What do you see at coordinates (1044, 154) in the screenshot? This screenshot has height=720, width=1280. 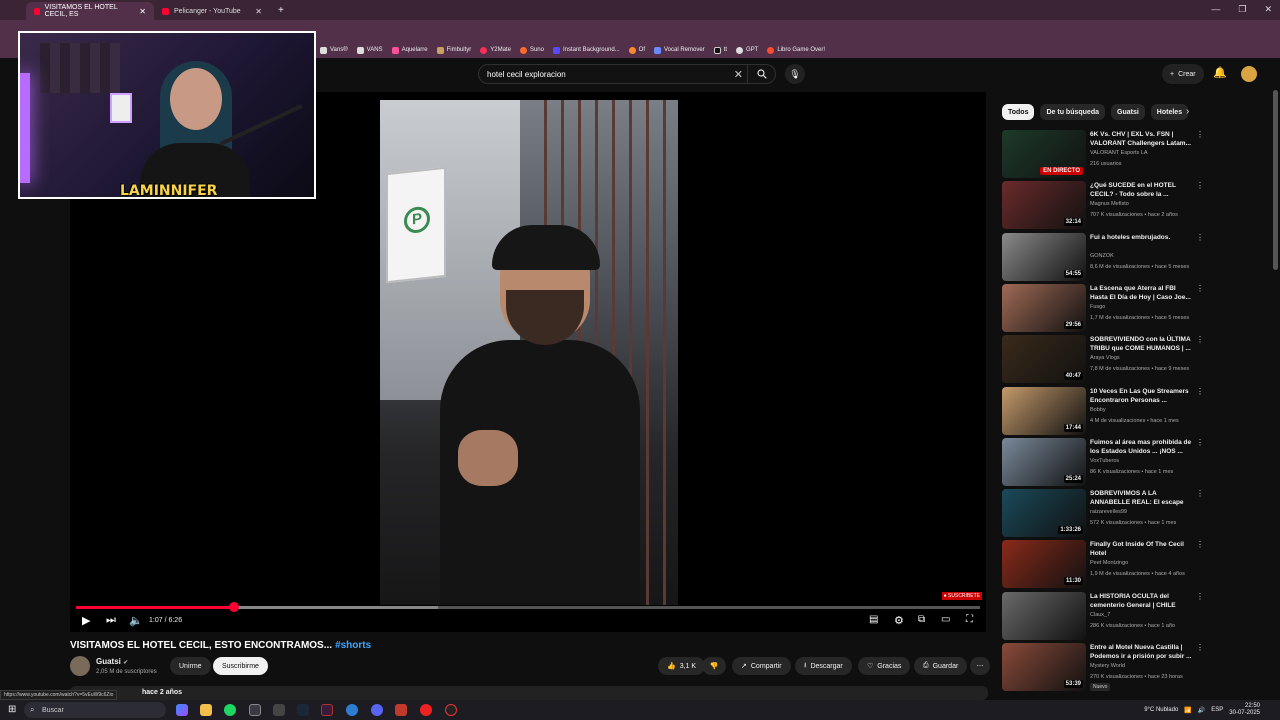 I see `video-thumbnail: EN DIRECTO` at bounding box center [1044, 154].